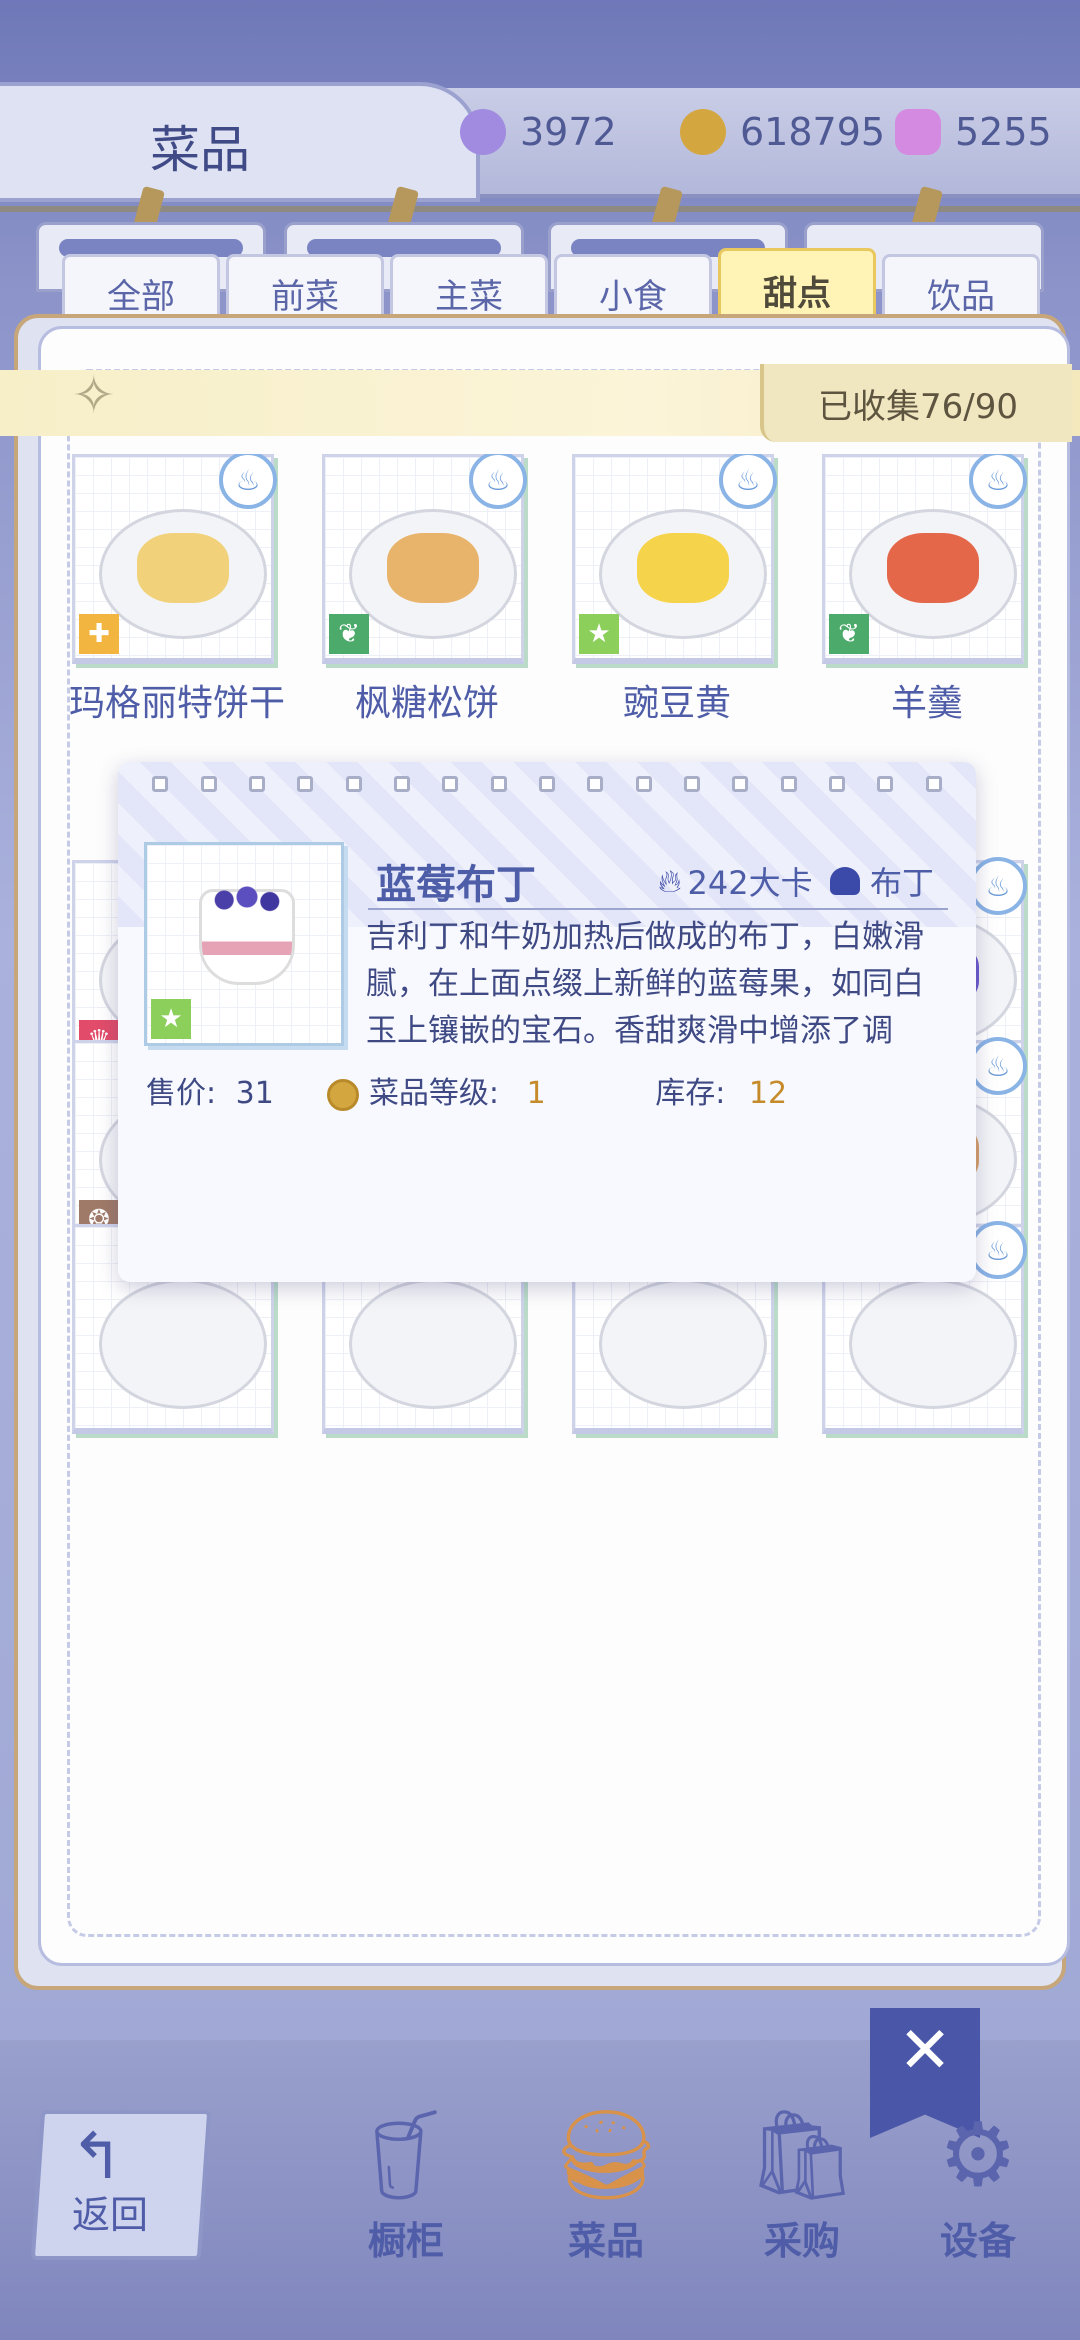 This screenshot has width=1080, height=2340. What do you see at coordinates (801, 2241) in the screenshot?
I see `nav-label: 采购` at bounding box center [801, 2241].